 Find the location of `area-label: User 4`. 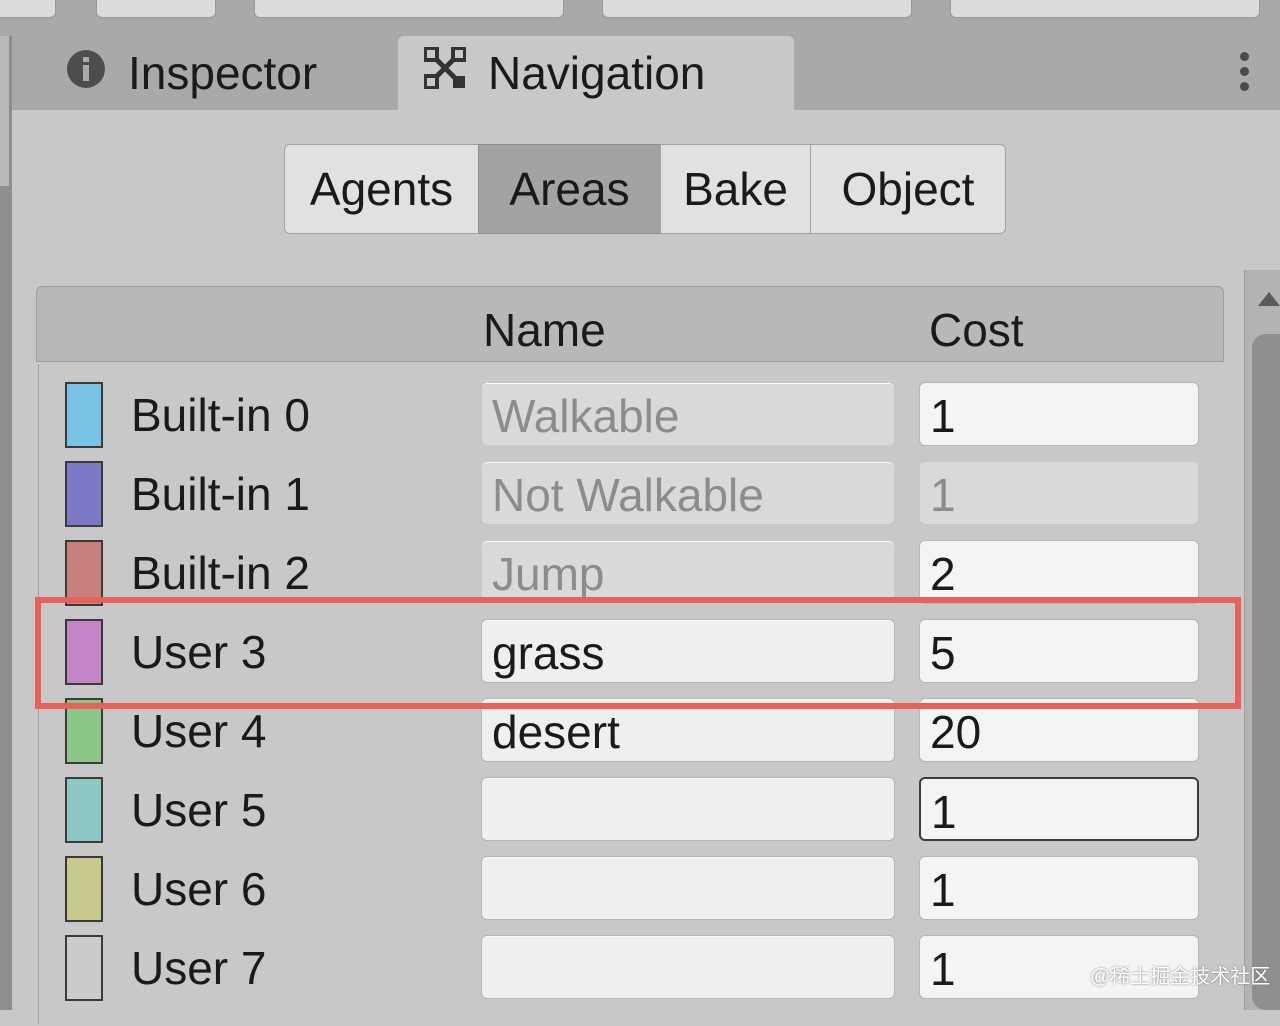

area-label: User 4 is located at coordinates (199, 731).